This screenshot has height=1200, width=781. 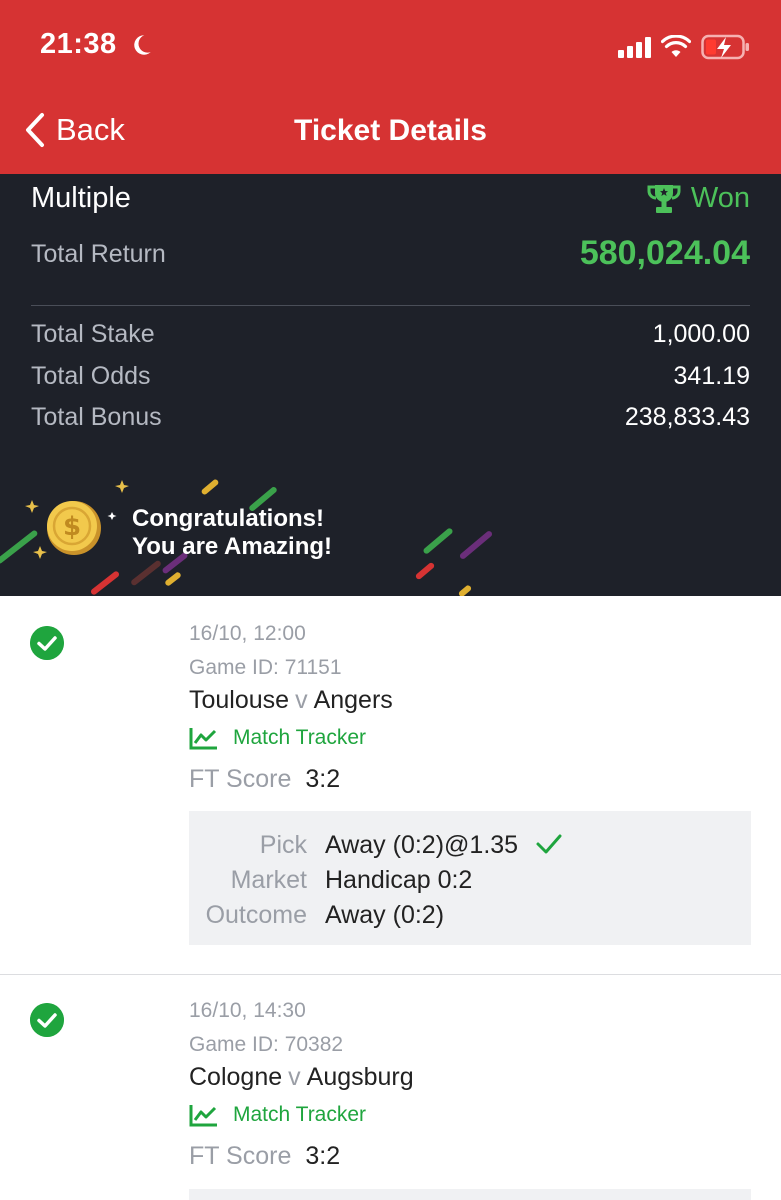 I want to click on total-odds-value: 341.19, so click(x=711, y=376).